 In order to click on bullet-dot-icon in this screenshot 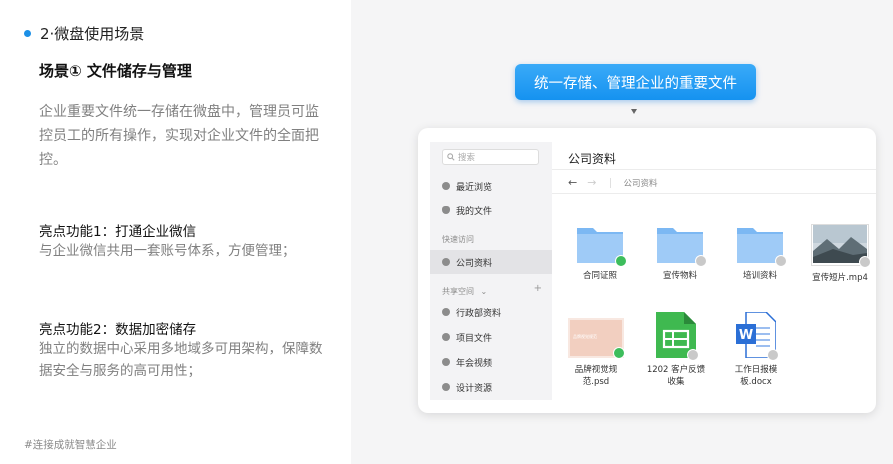, I will do `click(27, 33)`.